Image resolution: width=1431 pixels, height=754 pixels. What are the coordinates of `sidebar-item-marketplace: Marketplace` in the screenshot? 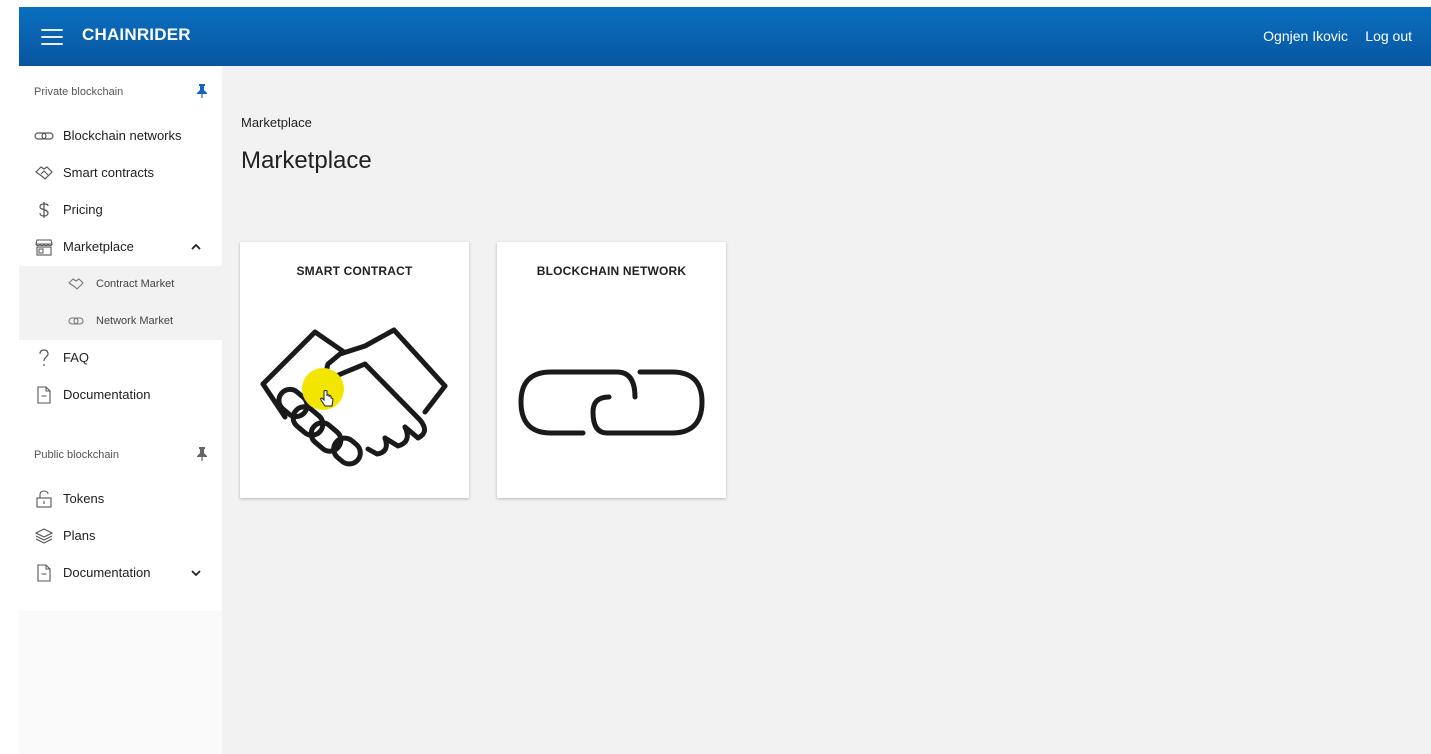 It's located at (120, 246).